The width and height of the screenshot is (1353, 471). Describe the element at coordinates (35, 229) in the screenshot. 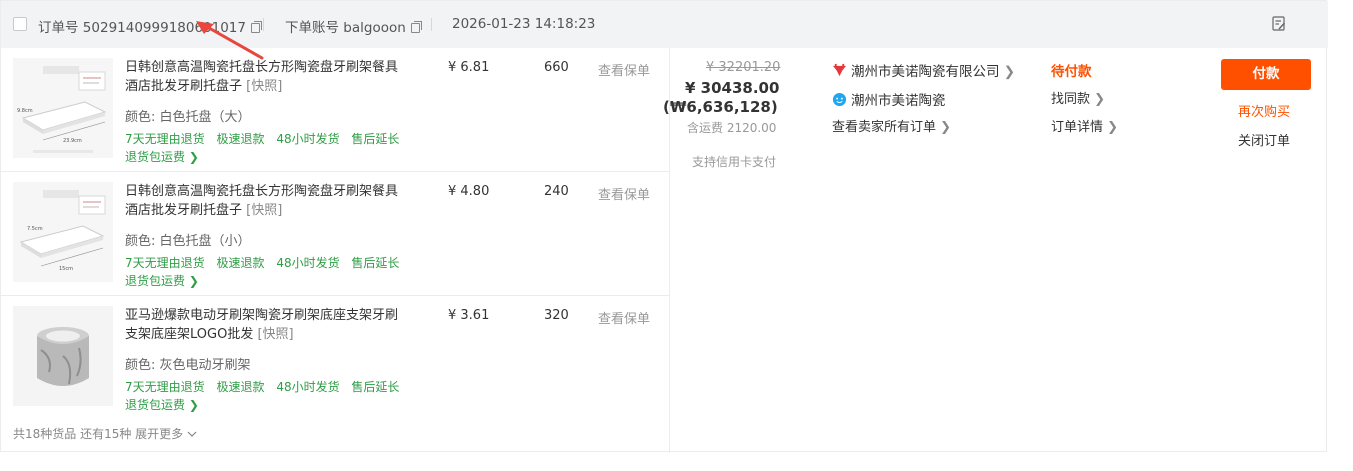

I see `svg-text: 7.5cm` at that location.